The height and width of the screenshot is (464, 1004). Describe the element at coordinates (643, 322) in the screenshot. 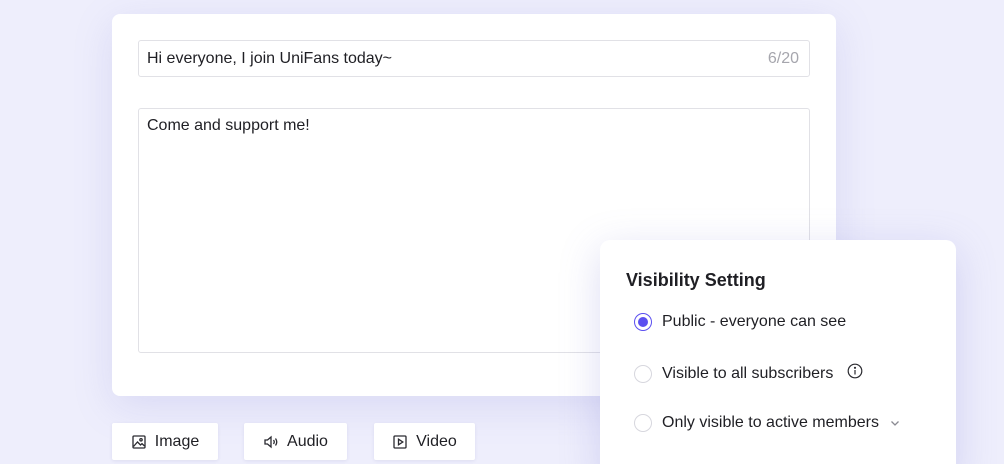

I see `radio-public` at that location.